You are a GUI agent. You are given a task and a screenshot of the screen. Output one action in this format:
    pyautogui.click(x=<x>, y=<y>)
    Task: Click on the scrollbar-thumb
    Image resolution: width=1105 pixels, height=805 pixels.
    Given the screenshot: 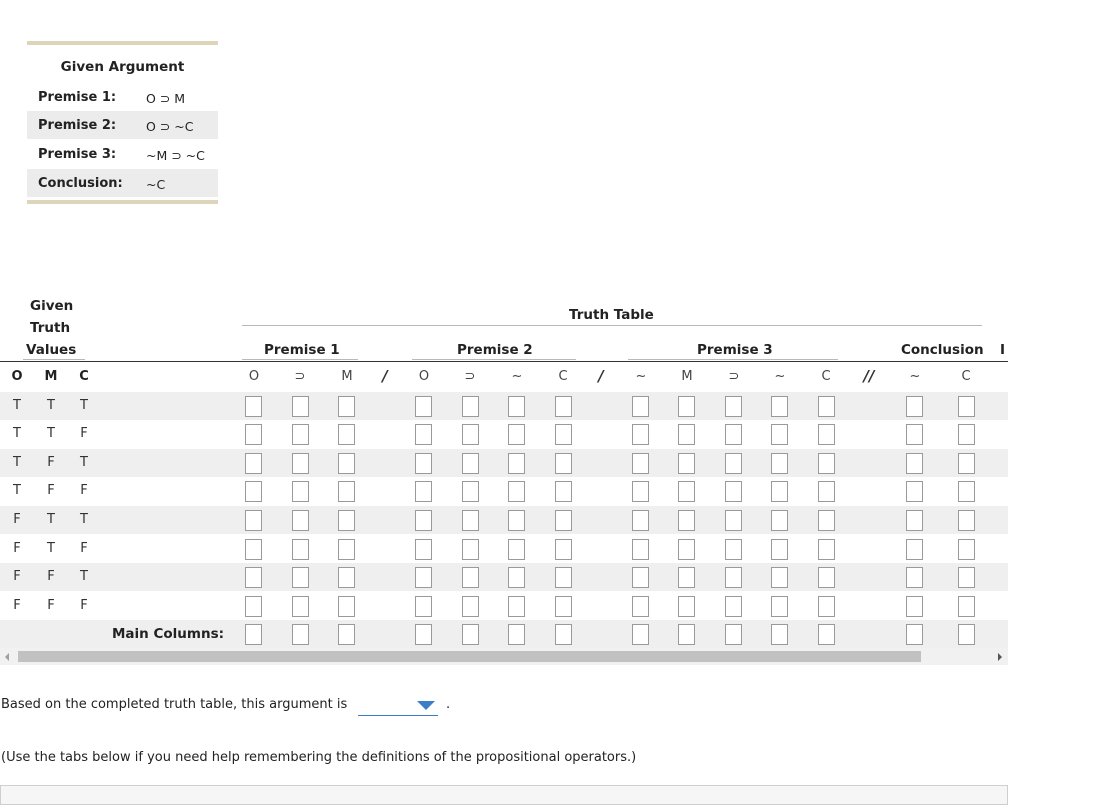 What is the action you would take?
    pyautogui.click(x=469, y=656)
    